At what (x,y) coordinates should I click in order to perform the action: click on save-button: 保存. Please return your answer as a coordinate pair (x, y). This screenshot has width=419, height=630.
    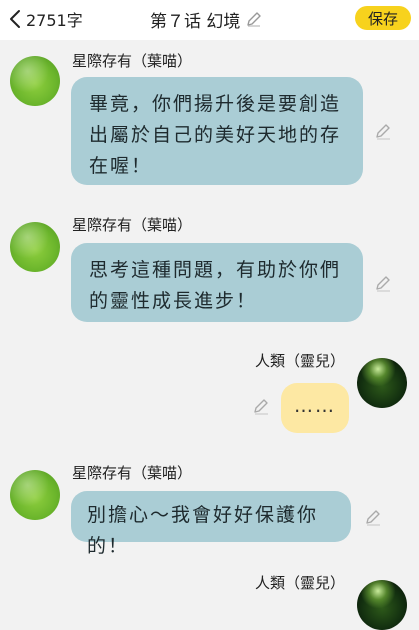
    Looking at the image, I should click on (383, 18).